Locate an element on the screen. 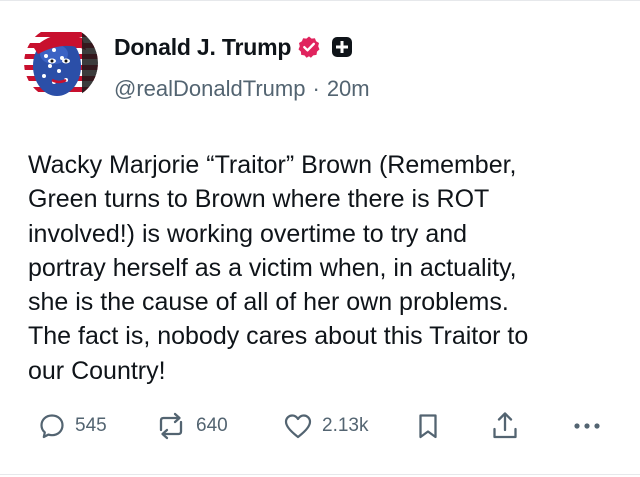  avatar-image is located at coordinates (61, 63).